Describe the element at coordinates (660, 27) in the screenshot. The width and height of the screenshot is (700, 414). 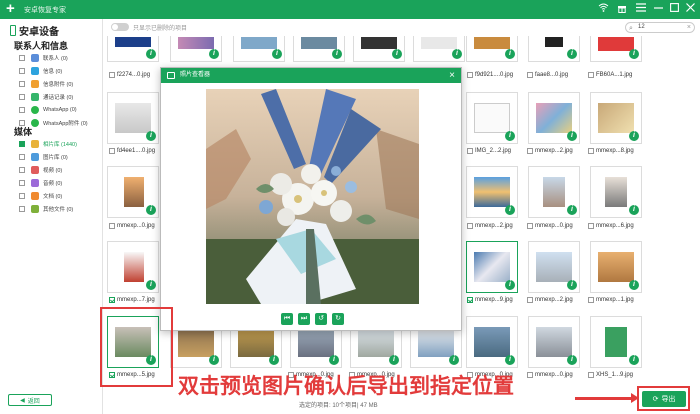
I see `search-input: ⌕ 12 ×` at that location.